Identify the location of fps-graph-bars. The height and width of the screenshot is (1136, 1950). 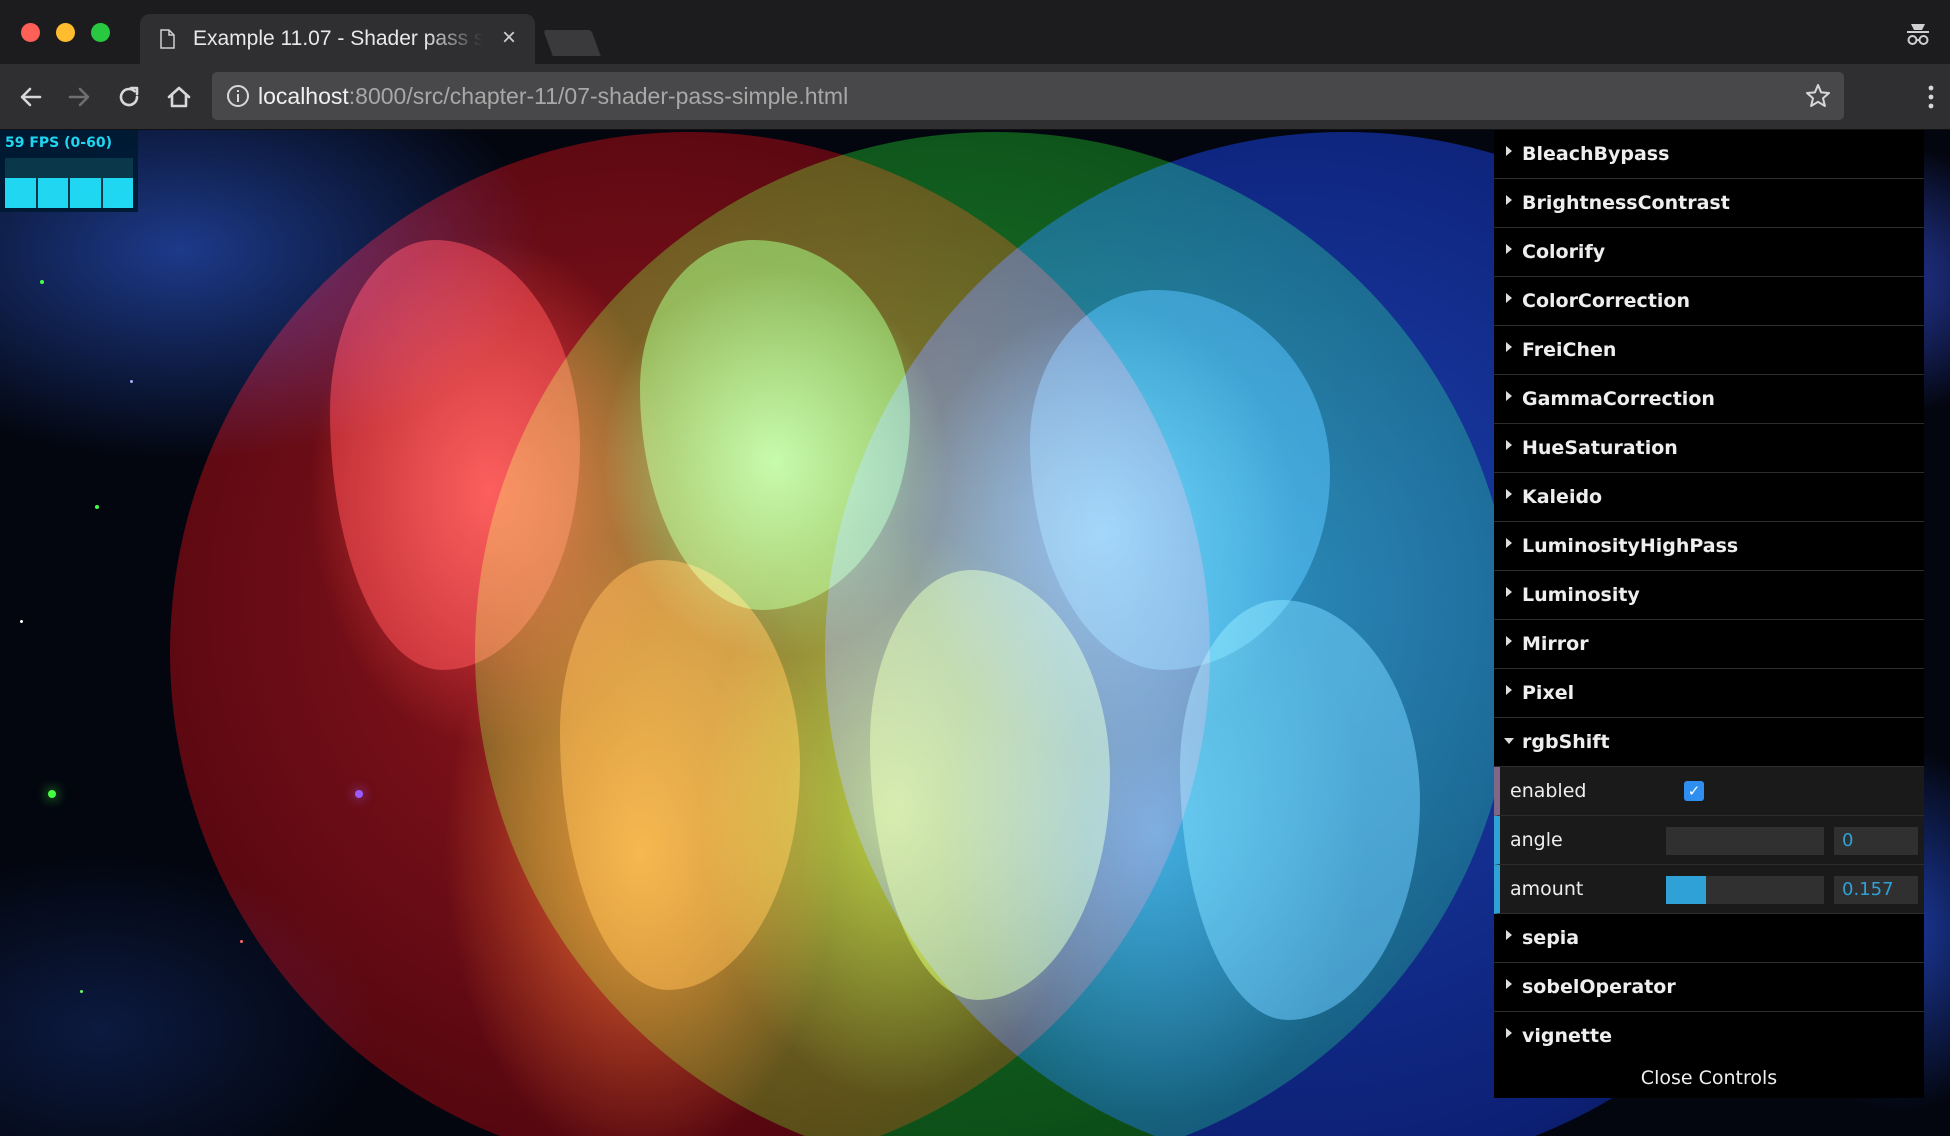
(69, 193).